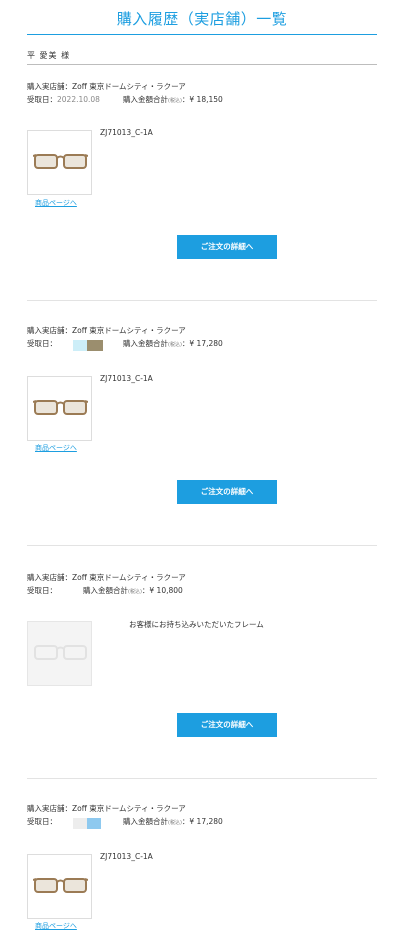 This screenshot has height=946, width=404. I want to click on customer-name: 平 愛美 様, so click(49, 55).